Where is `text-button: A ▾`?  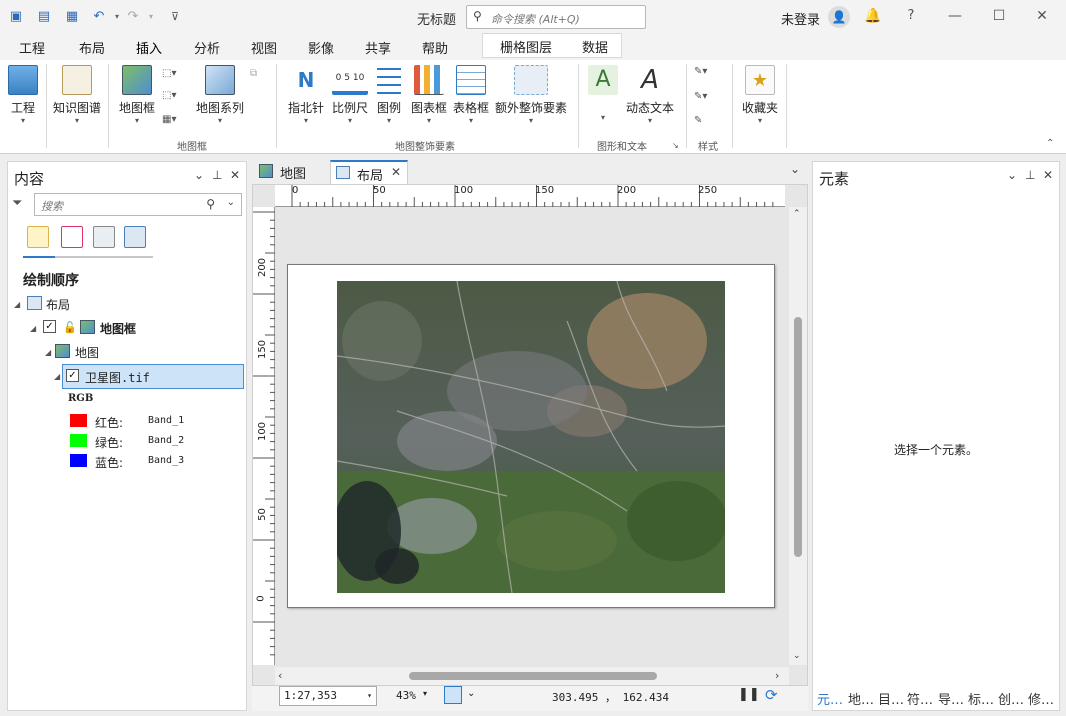
text-button: A ▾ is located at coordinates (603, 94).